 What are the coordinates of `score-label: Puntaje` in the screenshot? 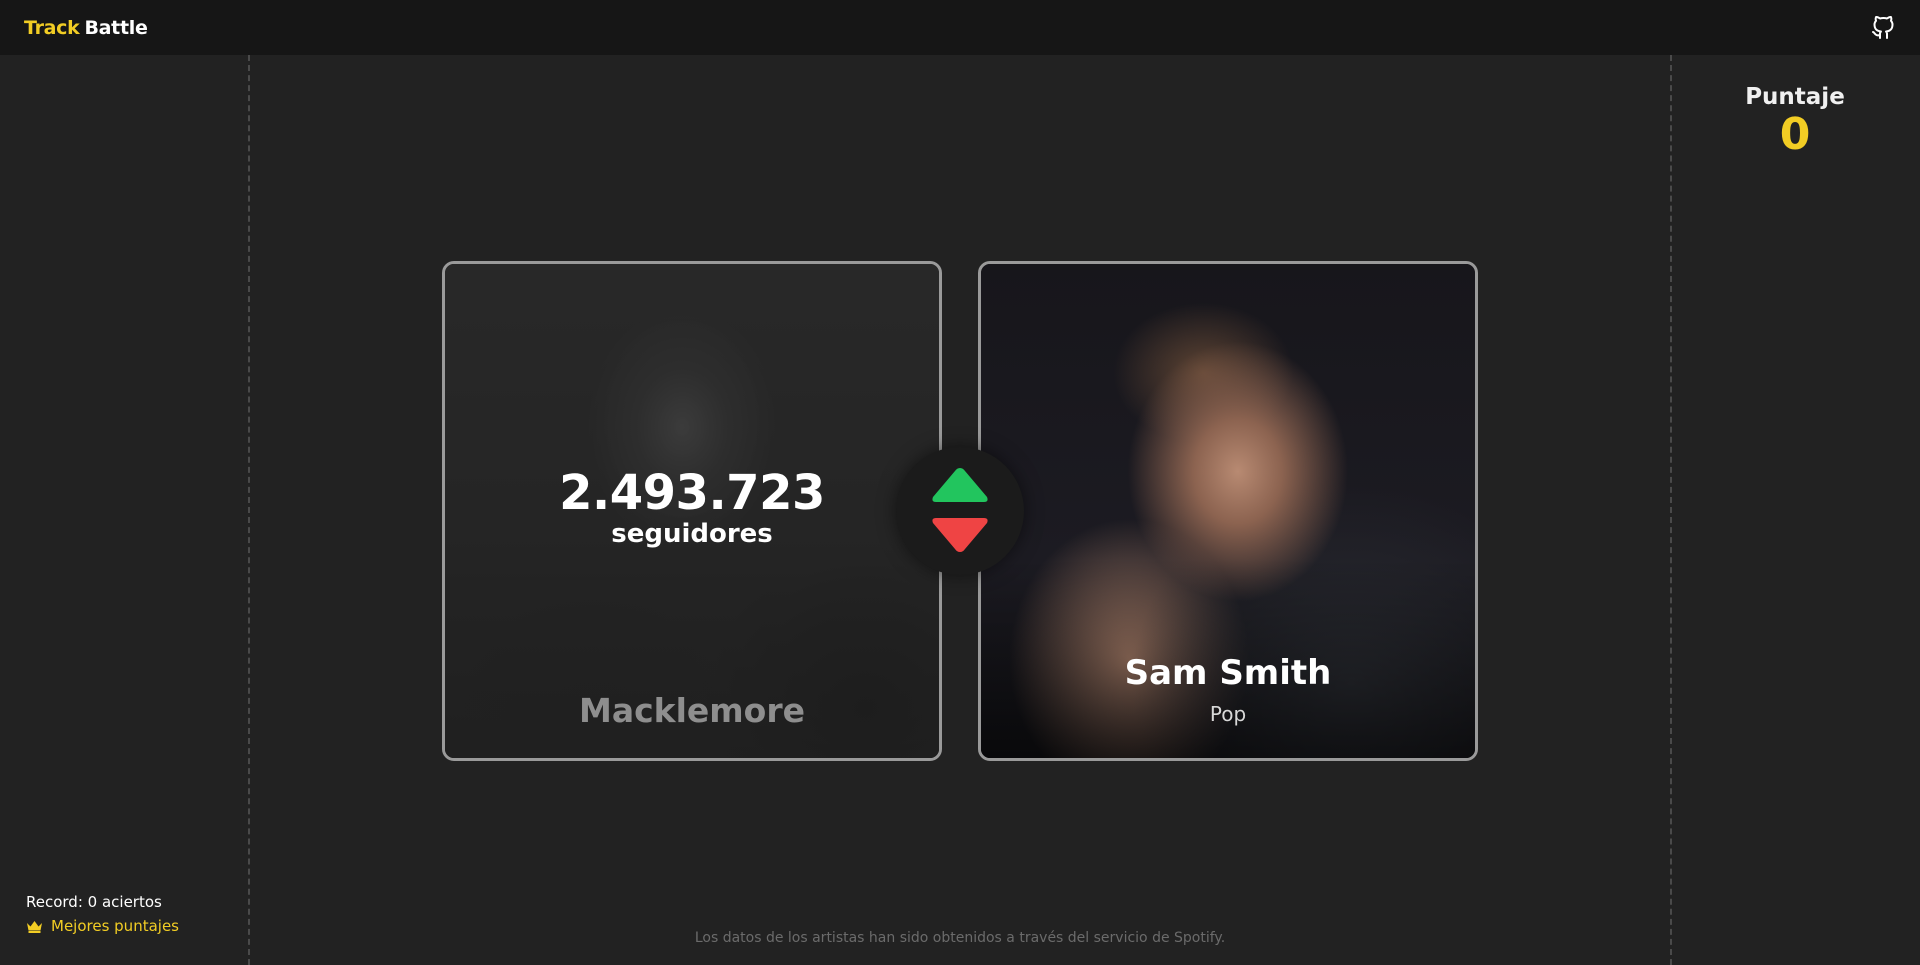 It's located at (1795, 97).